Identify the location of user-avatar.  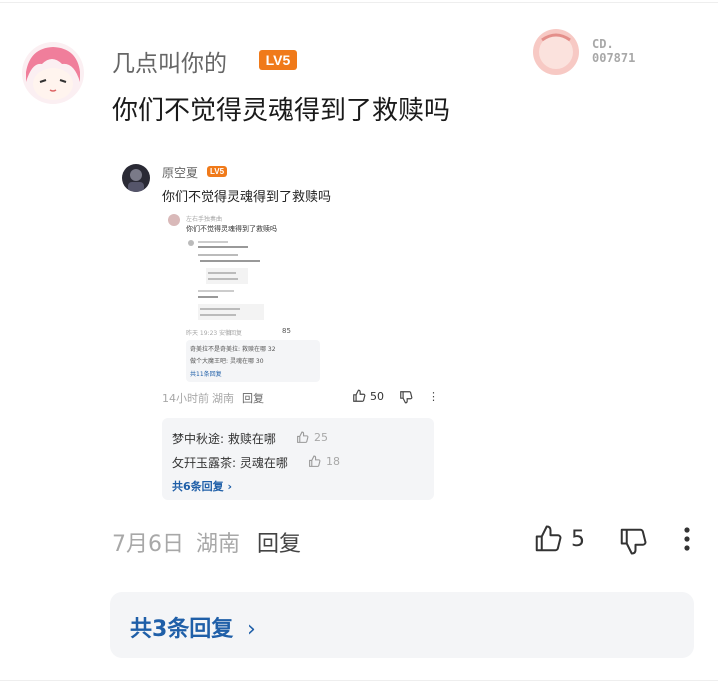
(53, 73).